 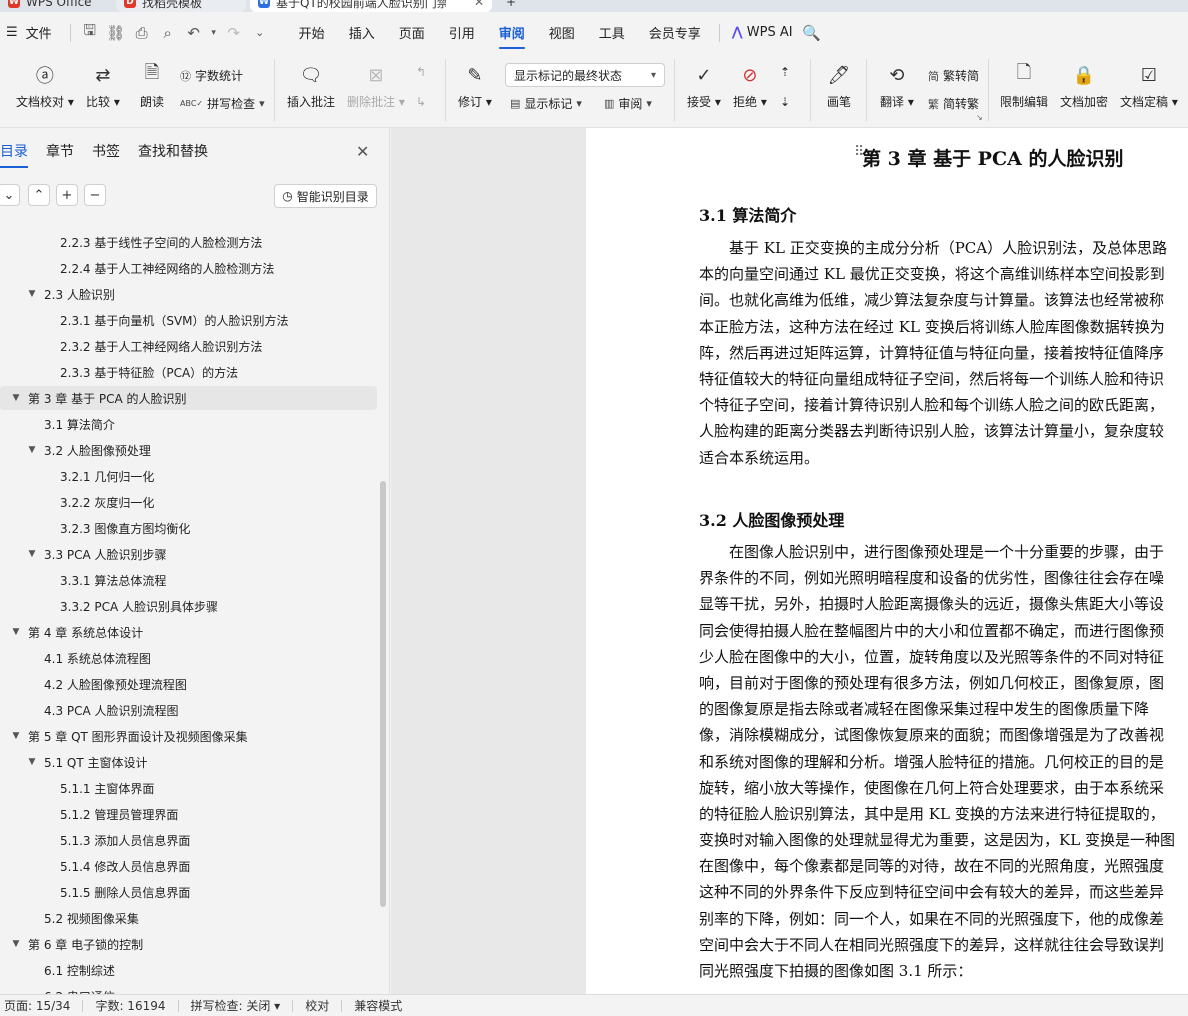 What do you see at coordinates (585, 75) in the screenshot?
I see `markup-display-select: 显示标记的最终状态 ▾` at bounding box center [585, 75].